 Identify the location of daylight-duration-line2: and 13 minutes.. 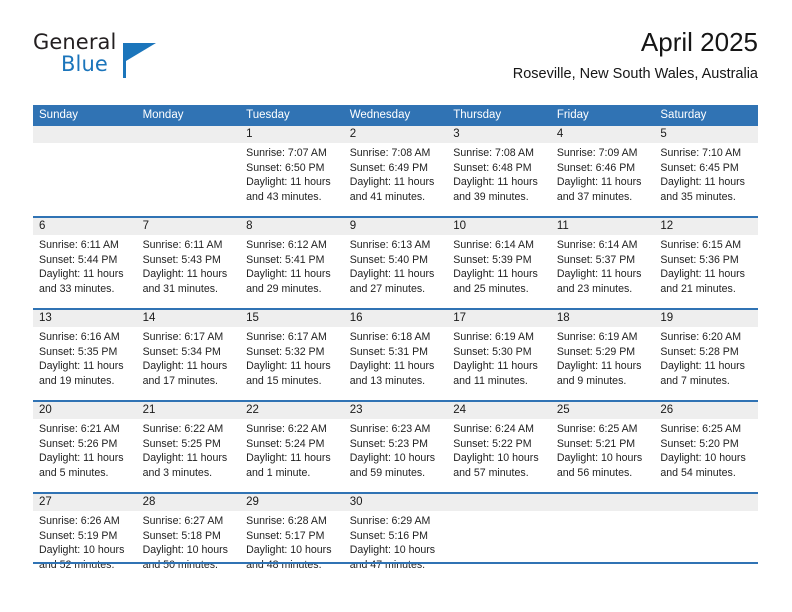
(387, 380).